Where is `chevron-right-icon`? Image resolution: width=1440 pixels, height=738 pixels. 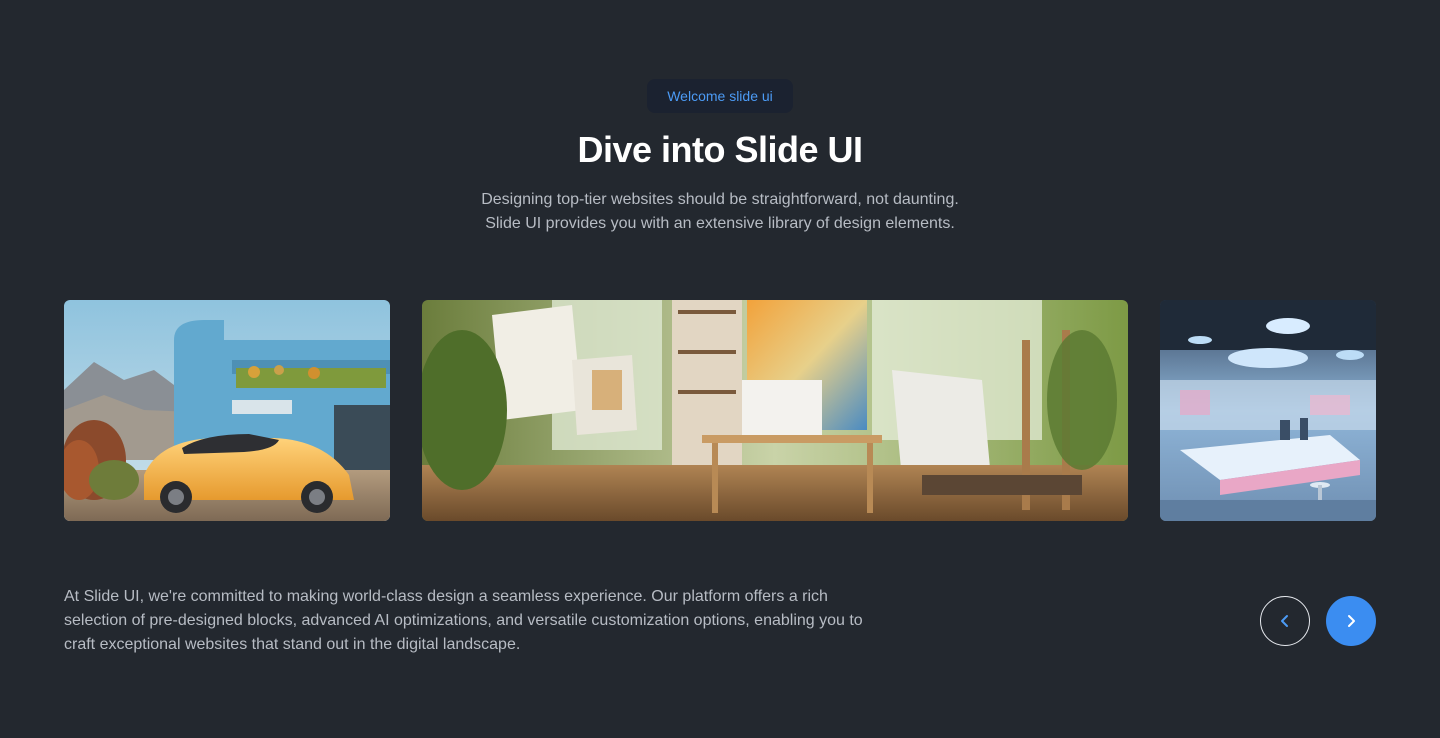
chevron-right-icon is located at coordinates (1351, 621).